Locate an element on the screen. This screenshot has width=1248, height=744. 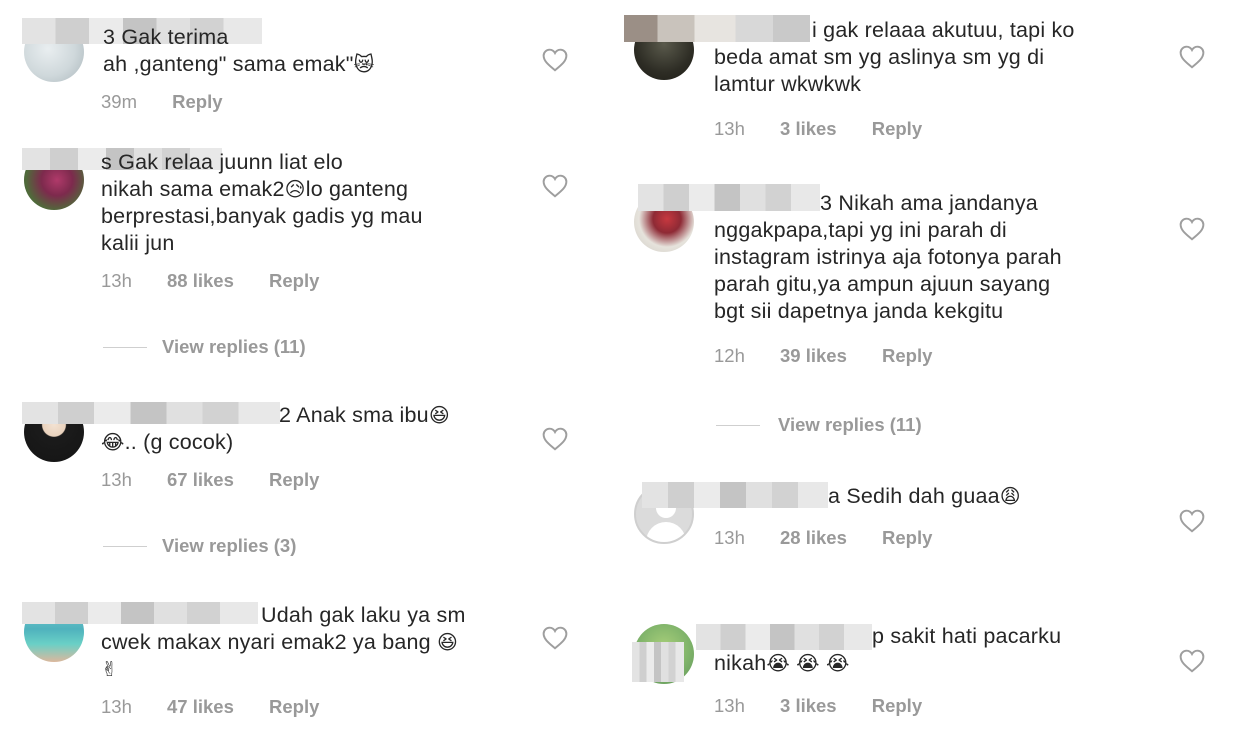
comment-body: Sedih dah guaa😩 is located at coordinates (933, 496).